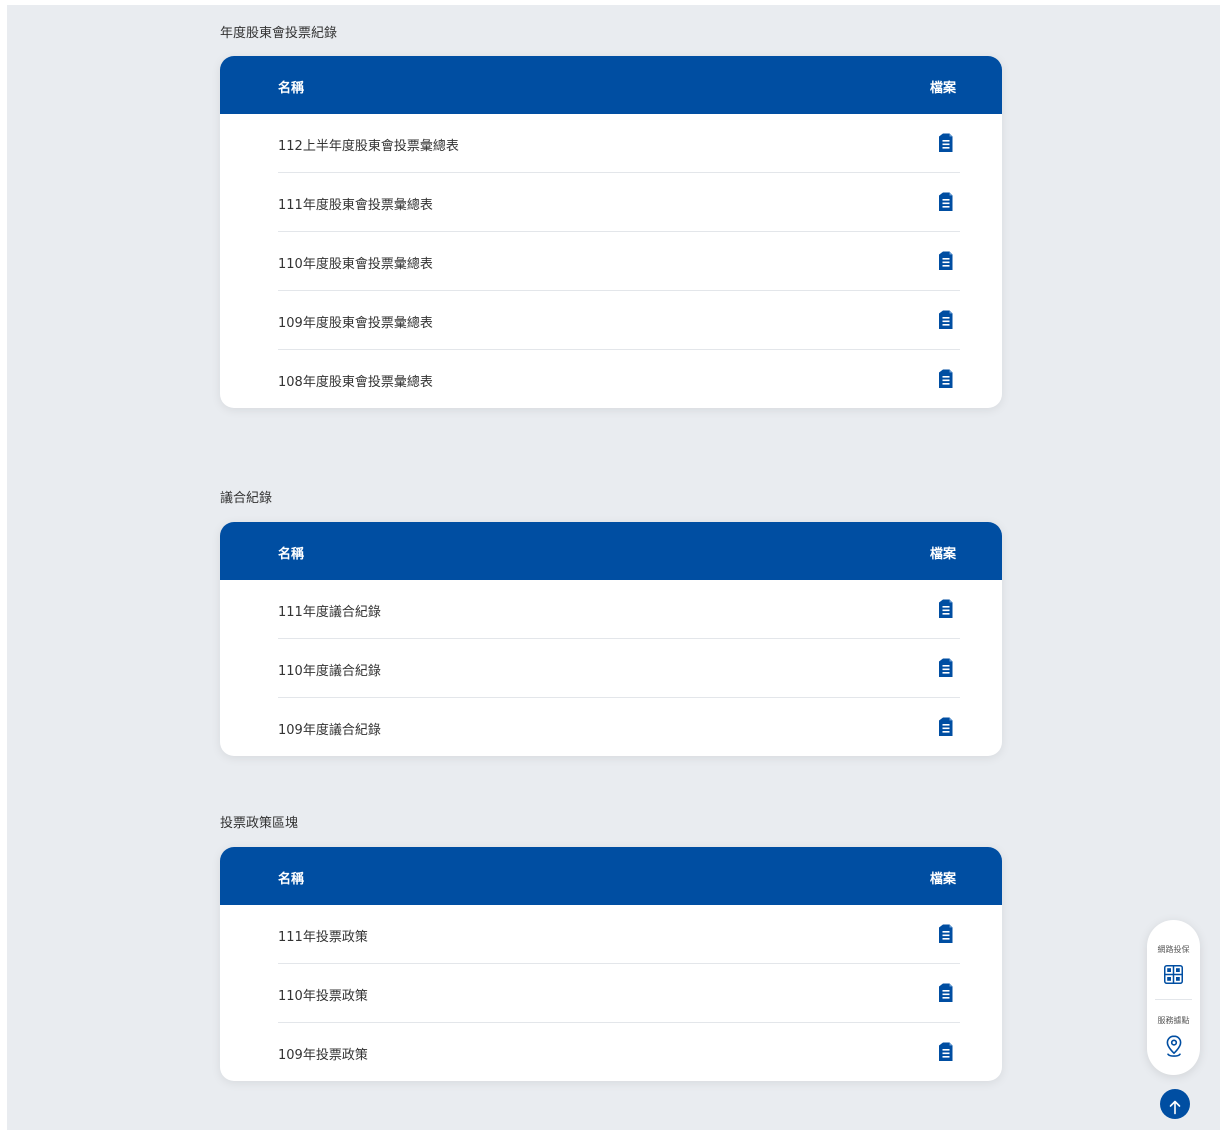  I want to click on back-to-top-button, so click(1175, 1104).